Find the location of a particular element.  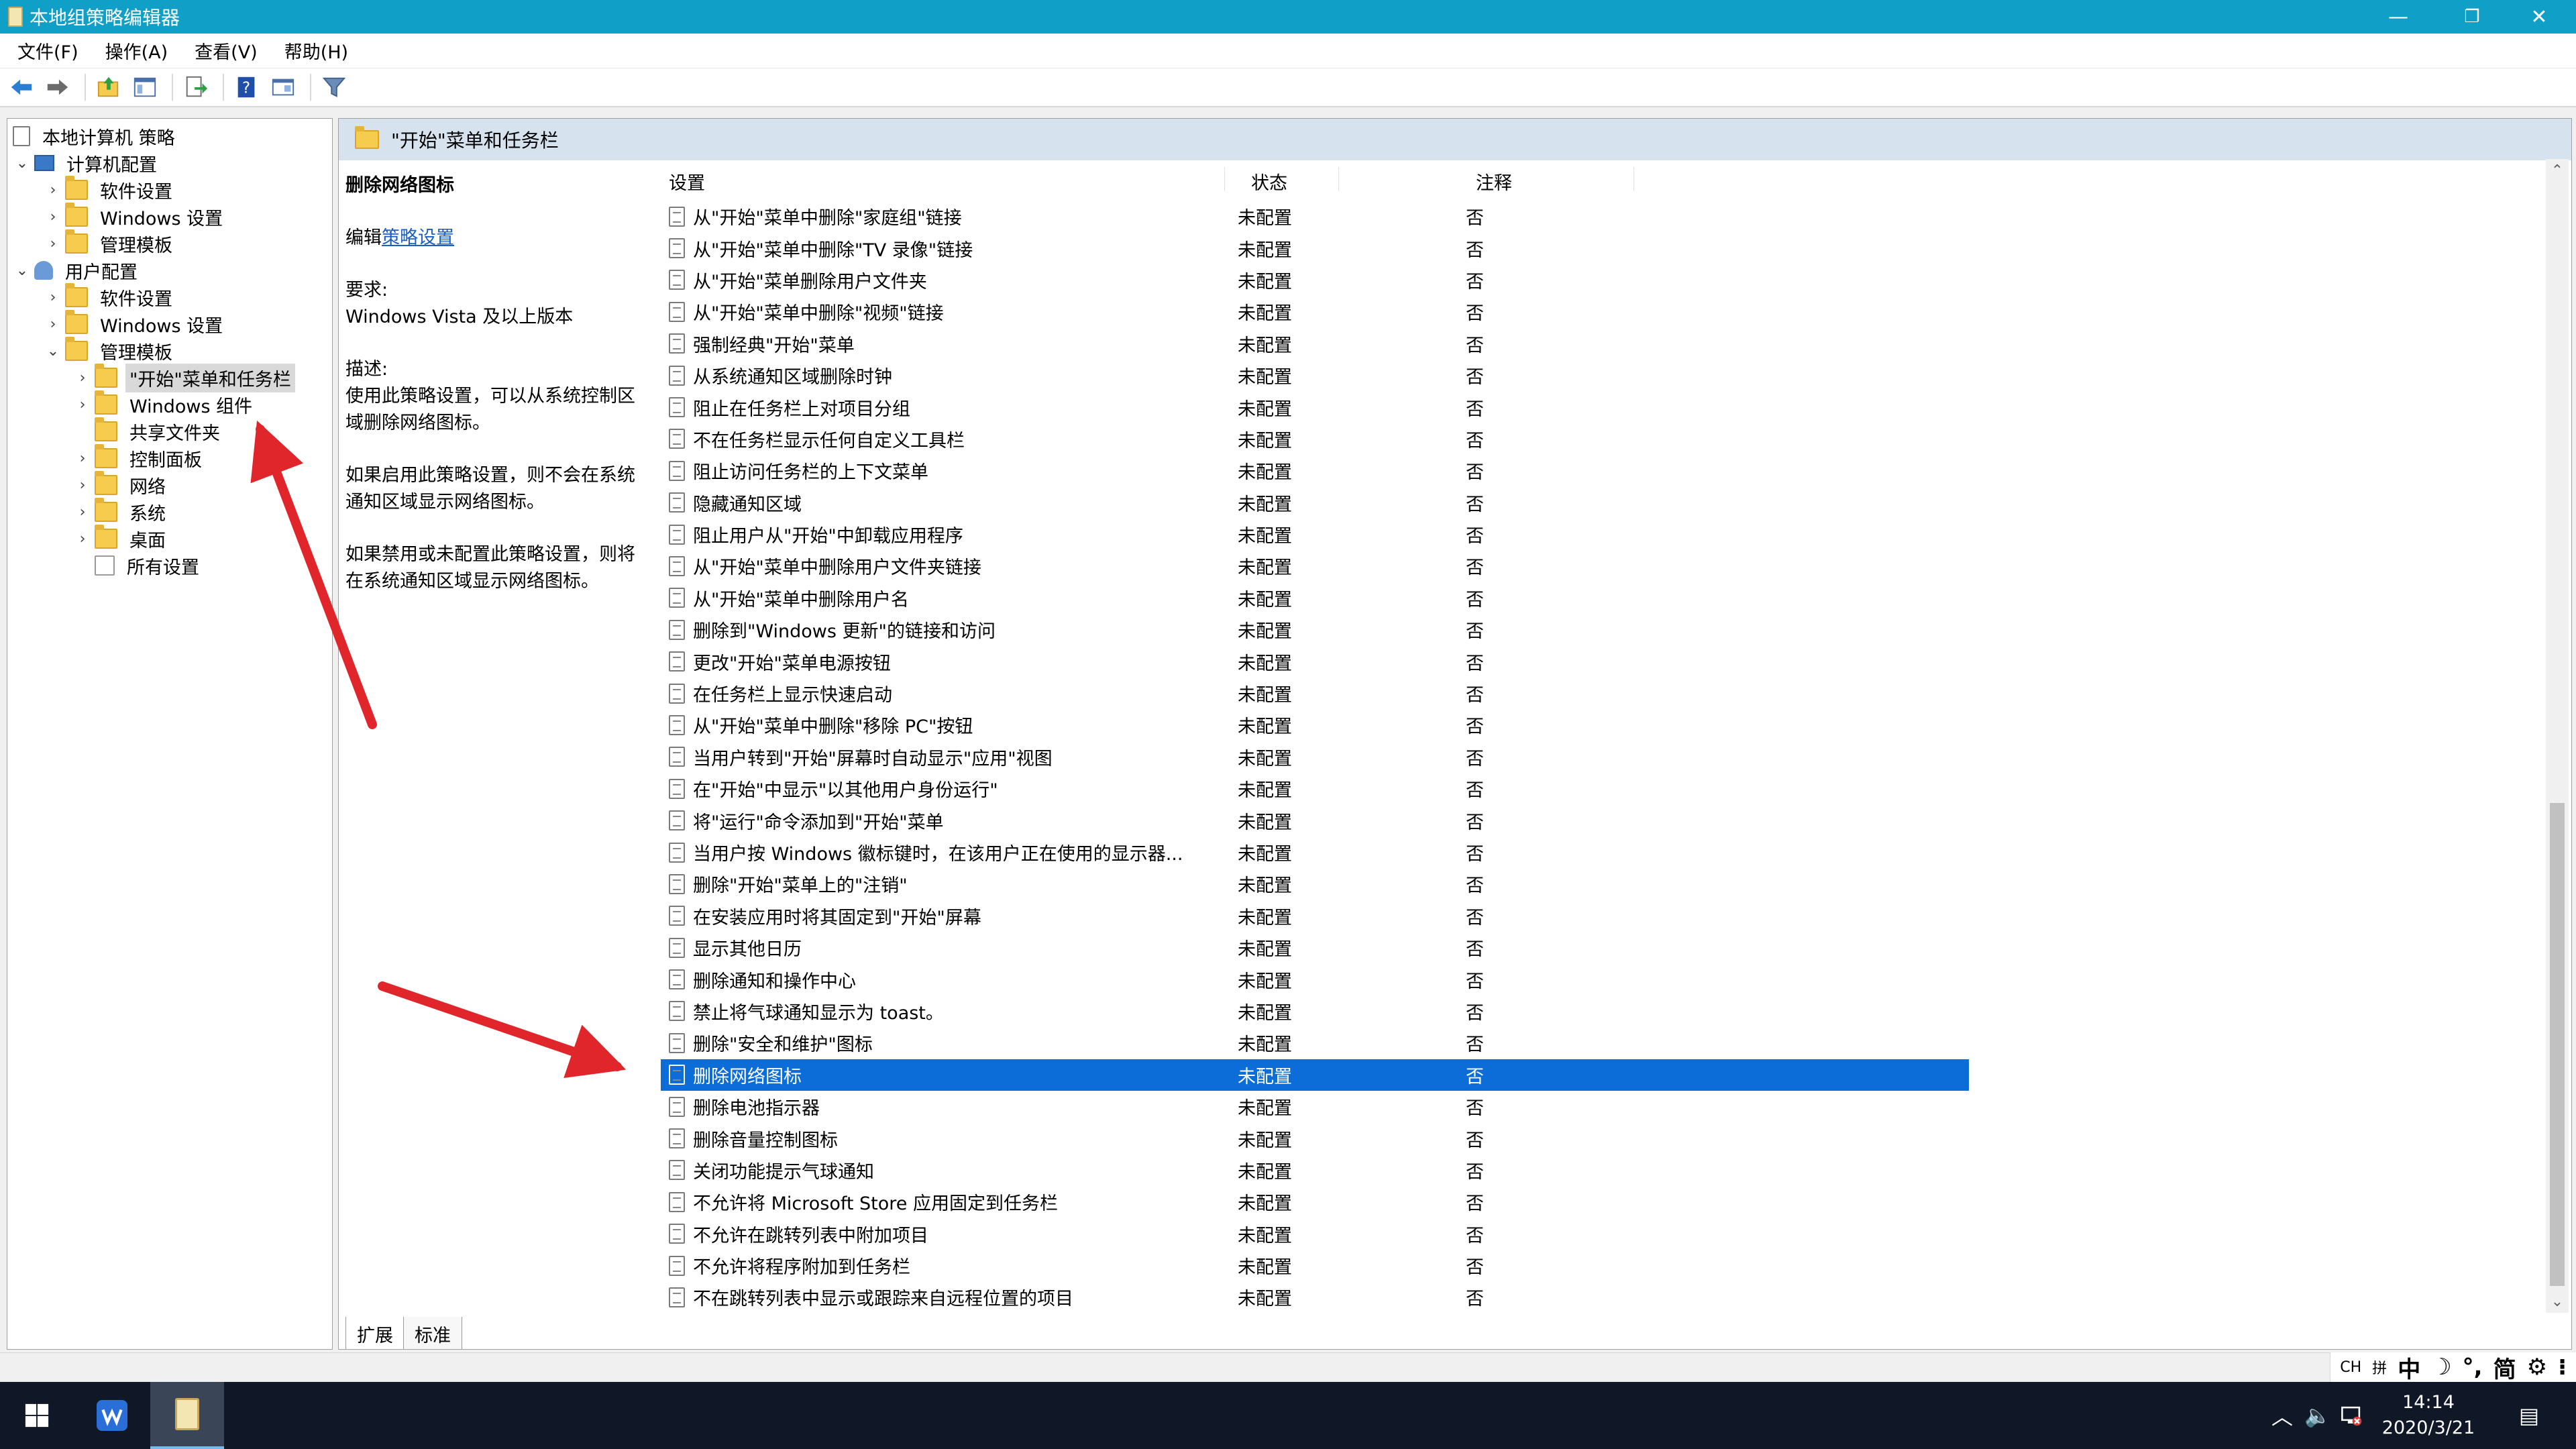

tree-desktop: › 桌面 is located at coordinates (122, 538).